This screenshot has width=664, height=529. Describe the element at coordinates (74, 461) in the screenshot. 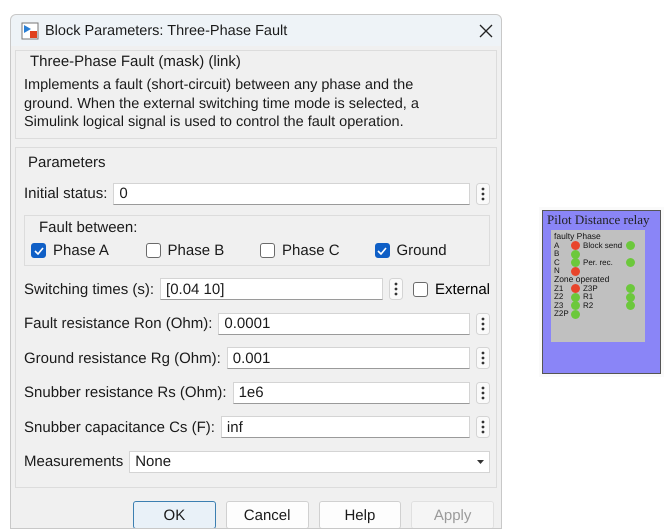

I see `field-label: Measurements` at that location.